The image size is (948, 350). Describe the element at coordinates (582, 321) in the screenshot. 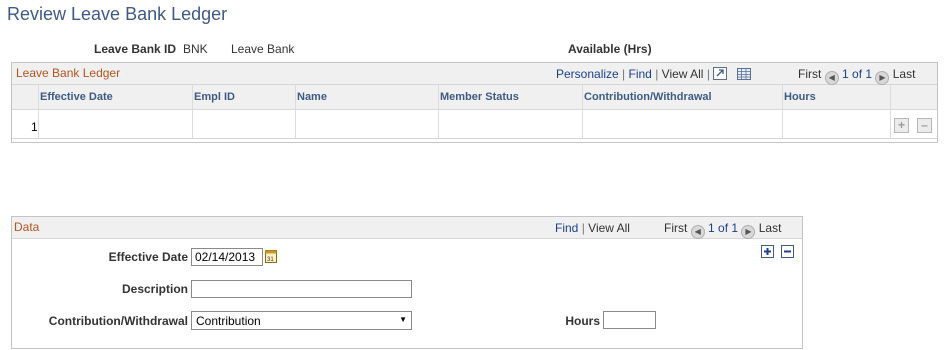

I see `hours-label: Hours` at that location.